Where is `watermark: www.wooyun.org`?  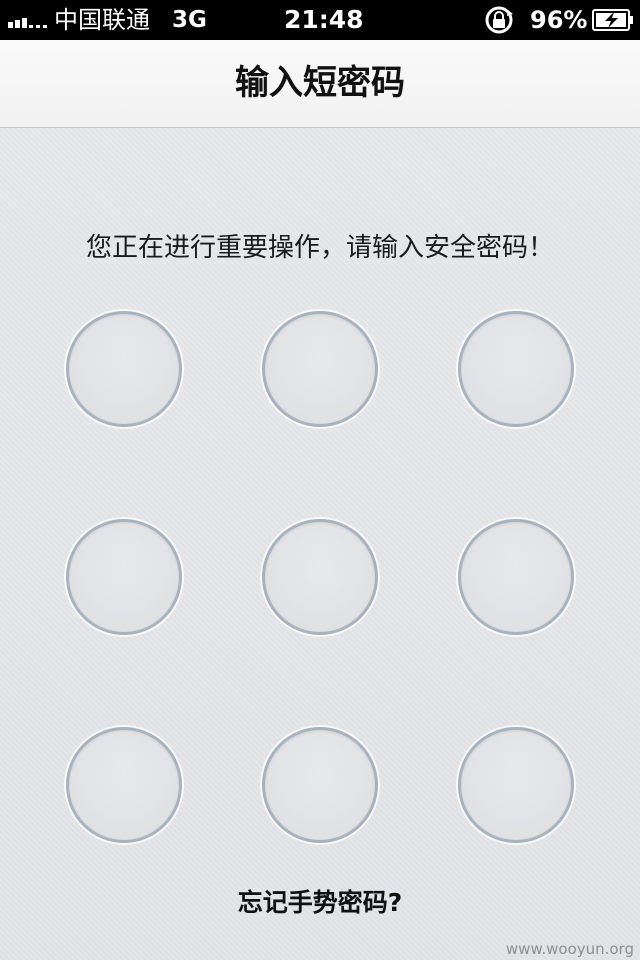 watermark: www.wooyun.org is located at coordinates (569, 949).